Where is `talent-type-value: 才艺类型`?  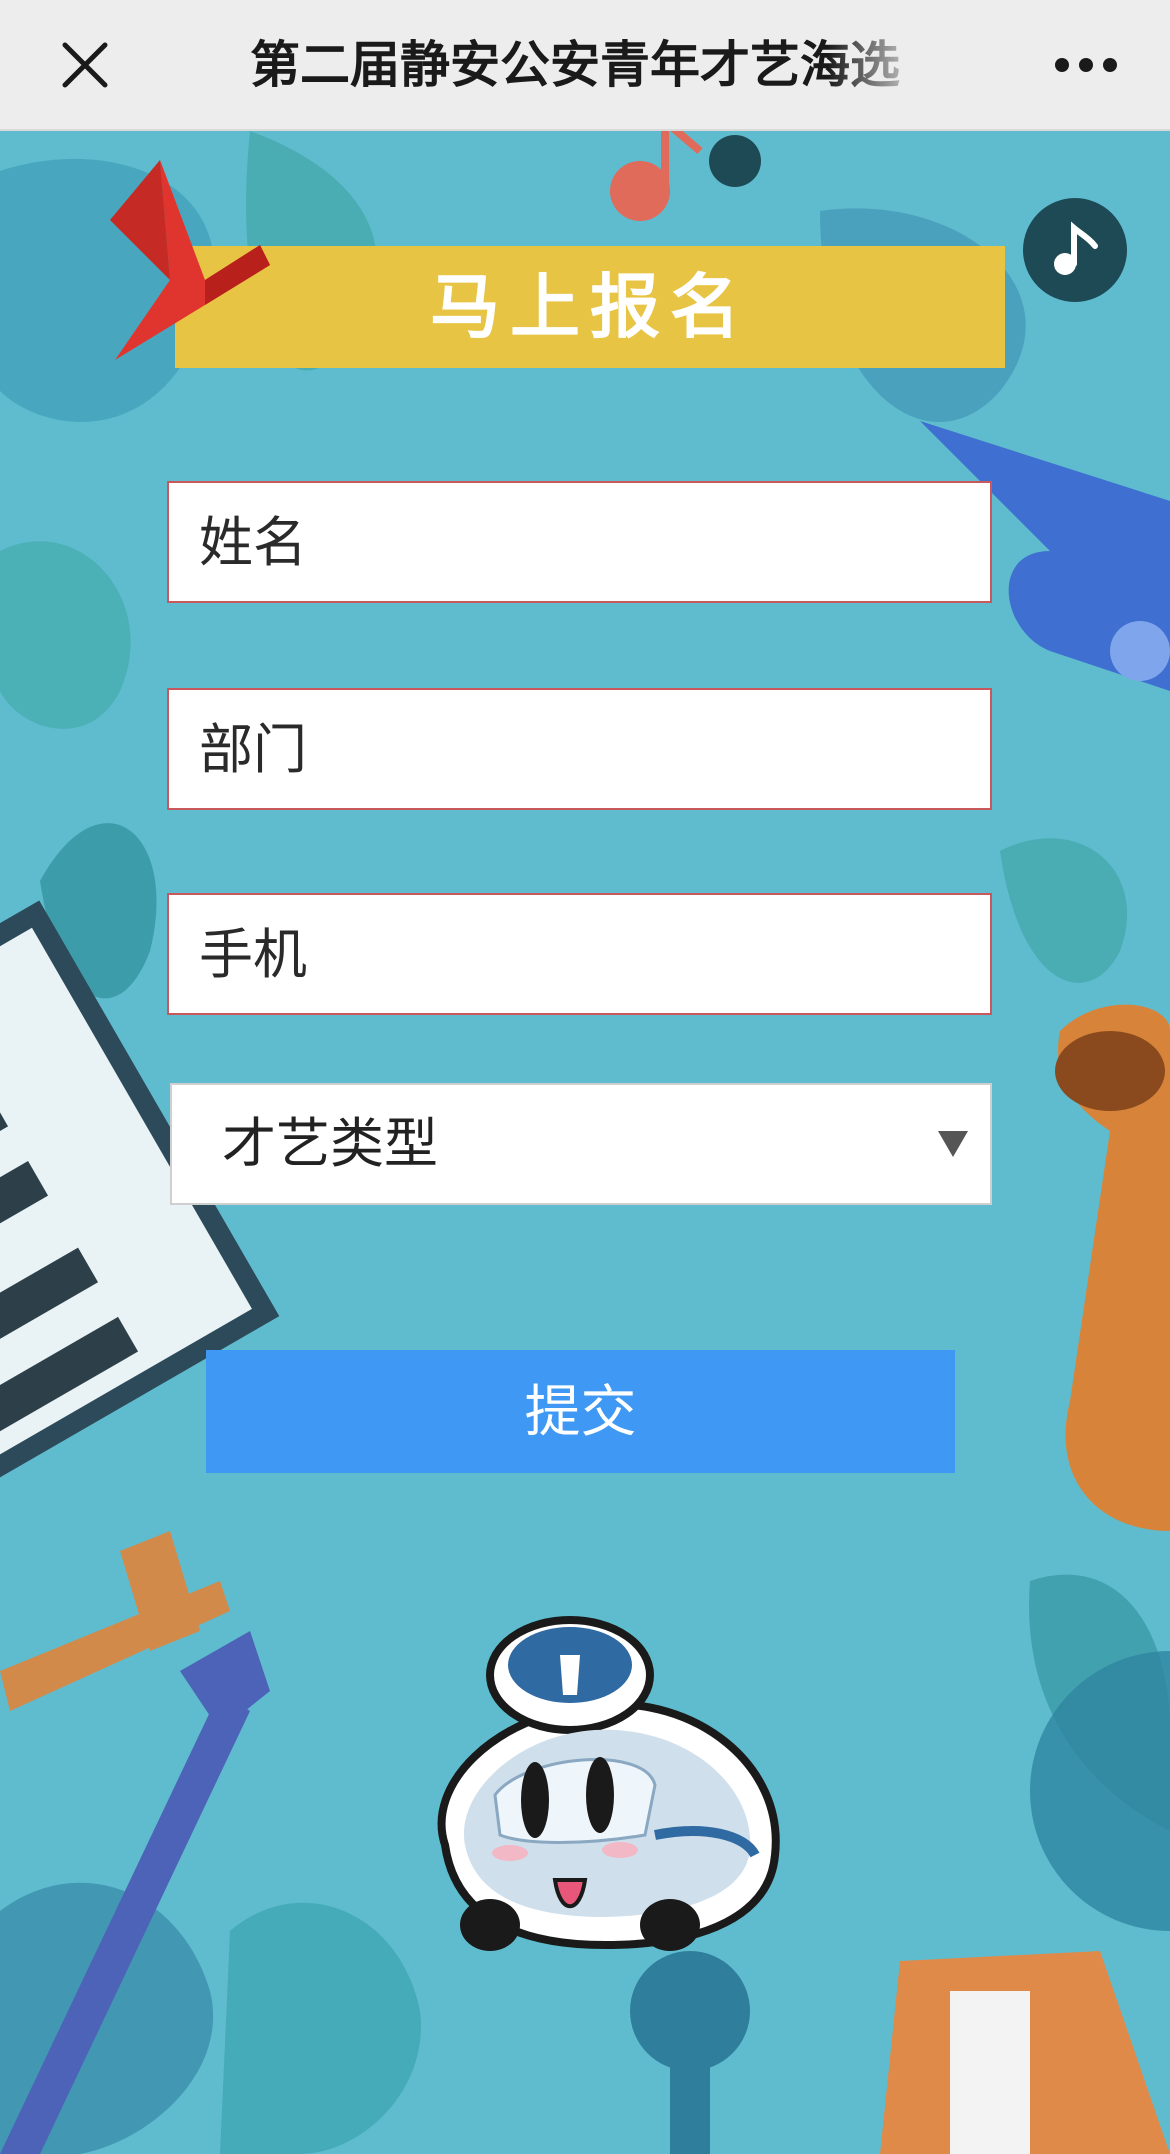 talent-type-value: 才艺类型 is located at coordinates (330, 1143).